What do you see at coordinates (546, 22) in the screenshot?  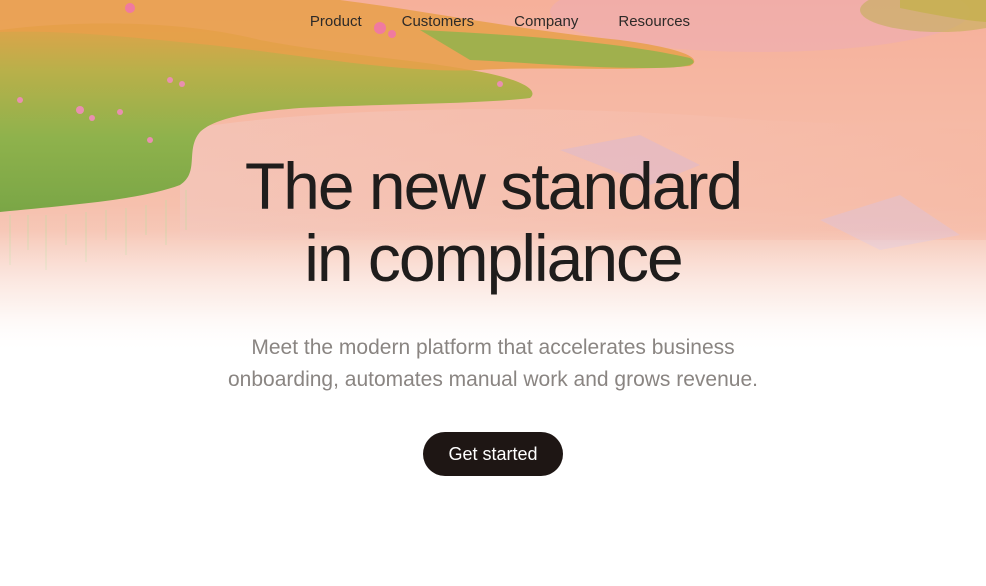 I see `nav-link-company: Company` at bounding box center [546, 22].